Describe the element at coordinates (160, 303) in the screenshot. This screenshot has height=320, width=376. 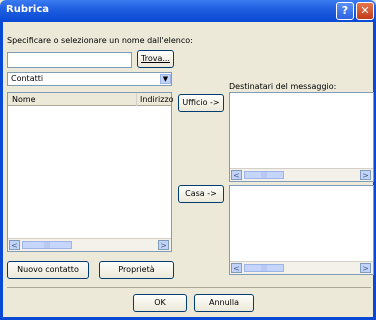
I see `ok-button: OK` at that location.